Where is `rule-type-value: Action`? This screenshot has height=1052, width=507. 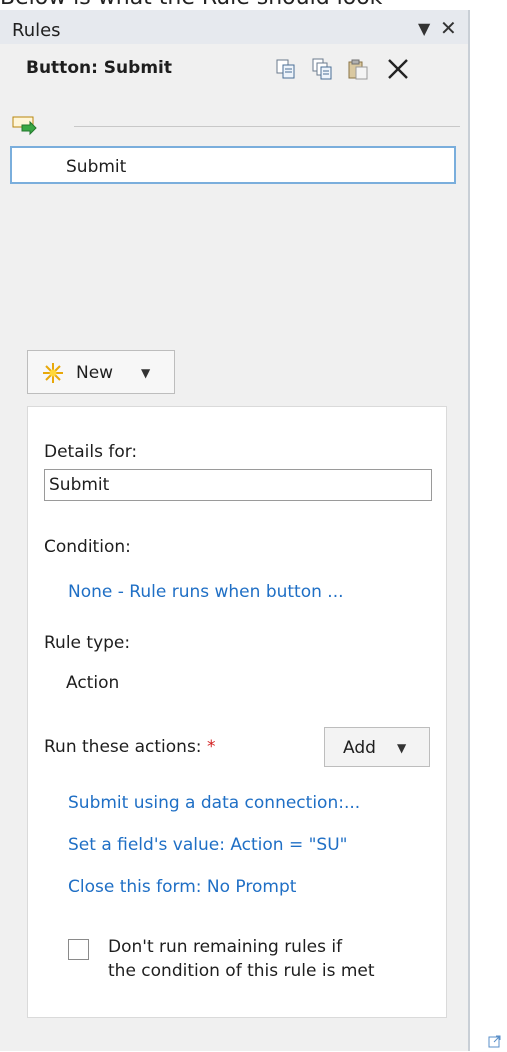 rule-type-value: Action is located at coordinates (93, 683).